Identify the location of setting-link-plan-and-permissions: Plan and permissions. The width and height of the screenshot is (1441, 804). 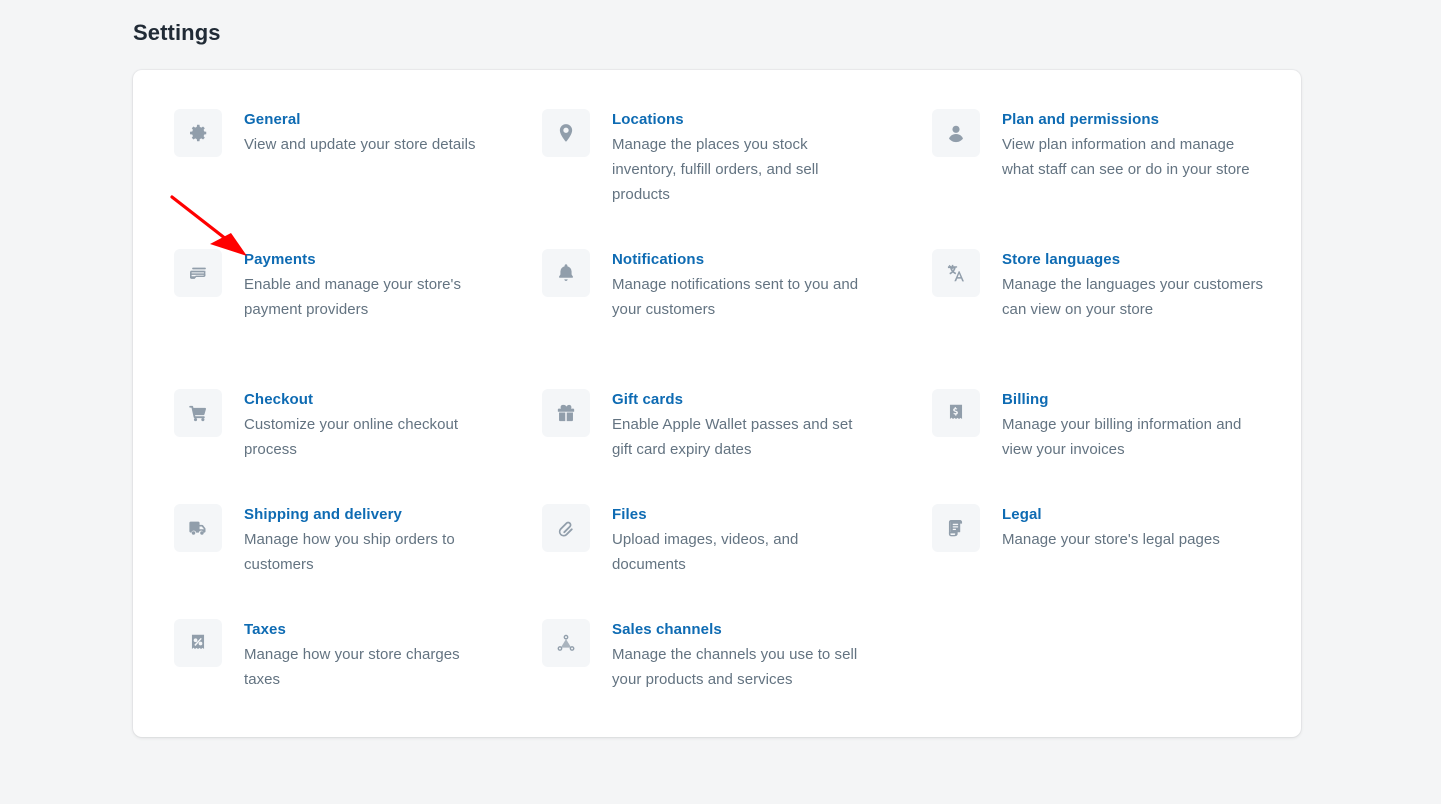
(1080, 119).